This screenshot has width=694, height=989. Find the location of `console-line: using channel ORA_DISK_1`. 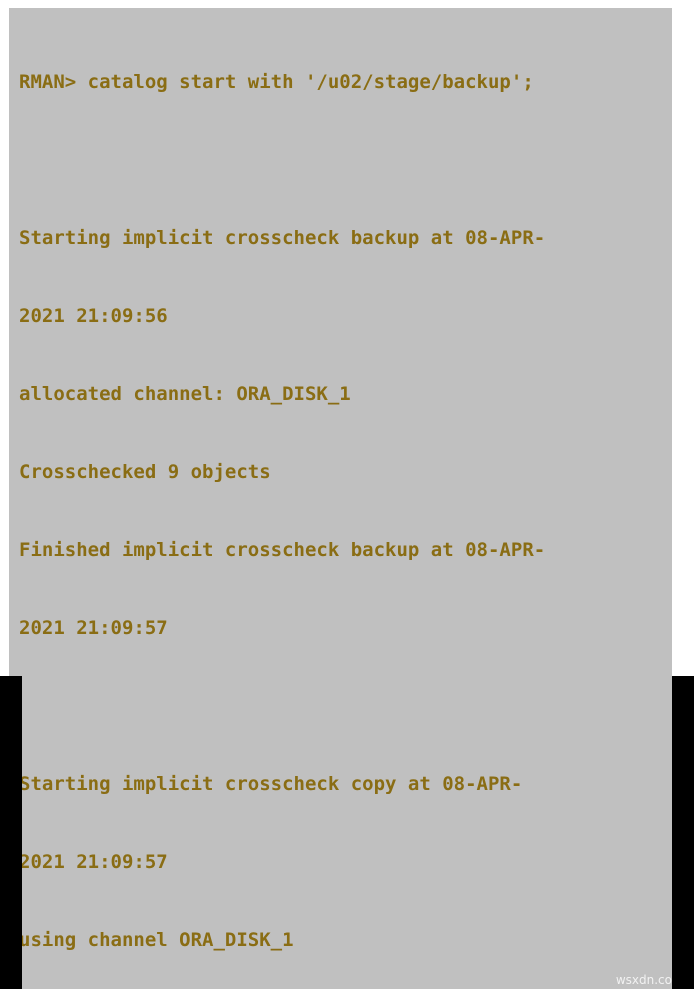

console-line: using channel ORA_DISK_1 is located at coordinates (156, 940).